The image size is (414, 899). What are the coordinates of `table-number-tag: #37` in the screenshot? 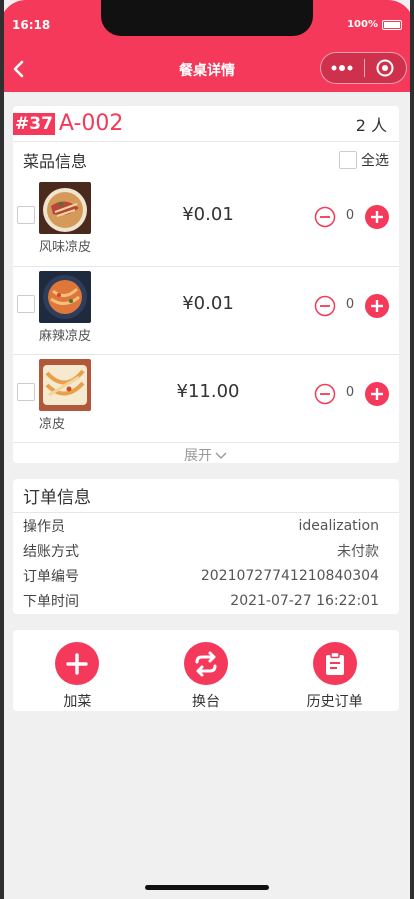 It's located at (34, 123).